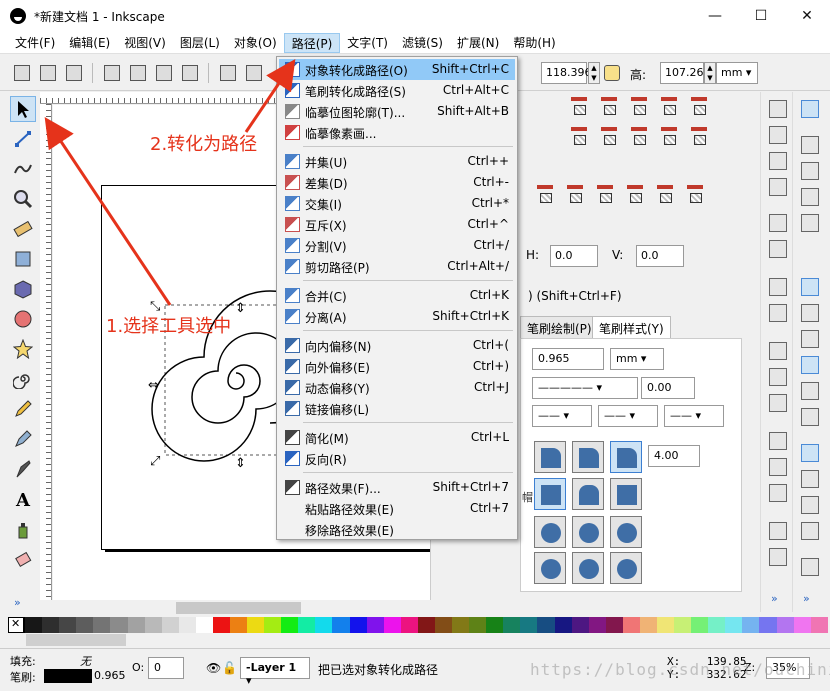  Describe the element at coordinates (778, 493) in the screenshot. I see `zoom-page-icon` at that location.